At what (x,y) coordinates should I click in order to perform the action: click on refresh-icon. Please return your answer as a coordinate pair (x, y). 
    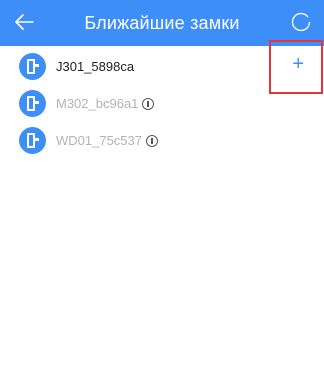
    Looking at the image, I should click on (301, 22).